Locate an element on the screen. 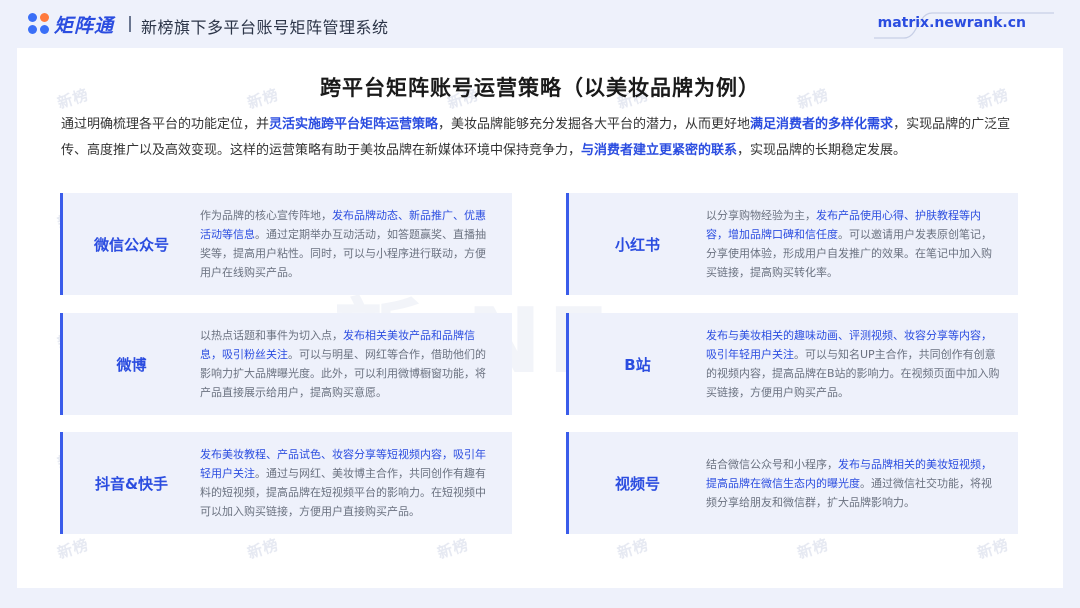 This screenshot has height=608, width=1080. body-text: ，美妆品牌能够充分发掘各大平台的潜力，从而更好地 is located at coordinates (594, 124).